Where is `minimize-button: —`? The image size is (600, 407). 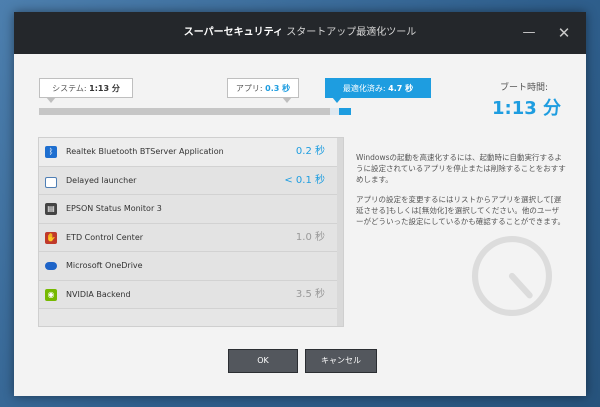 minimize-button: — is located at coordinates (529, 33).